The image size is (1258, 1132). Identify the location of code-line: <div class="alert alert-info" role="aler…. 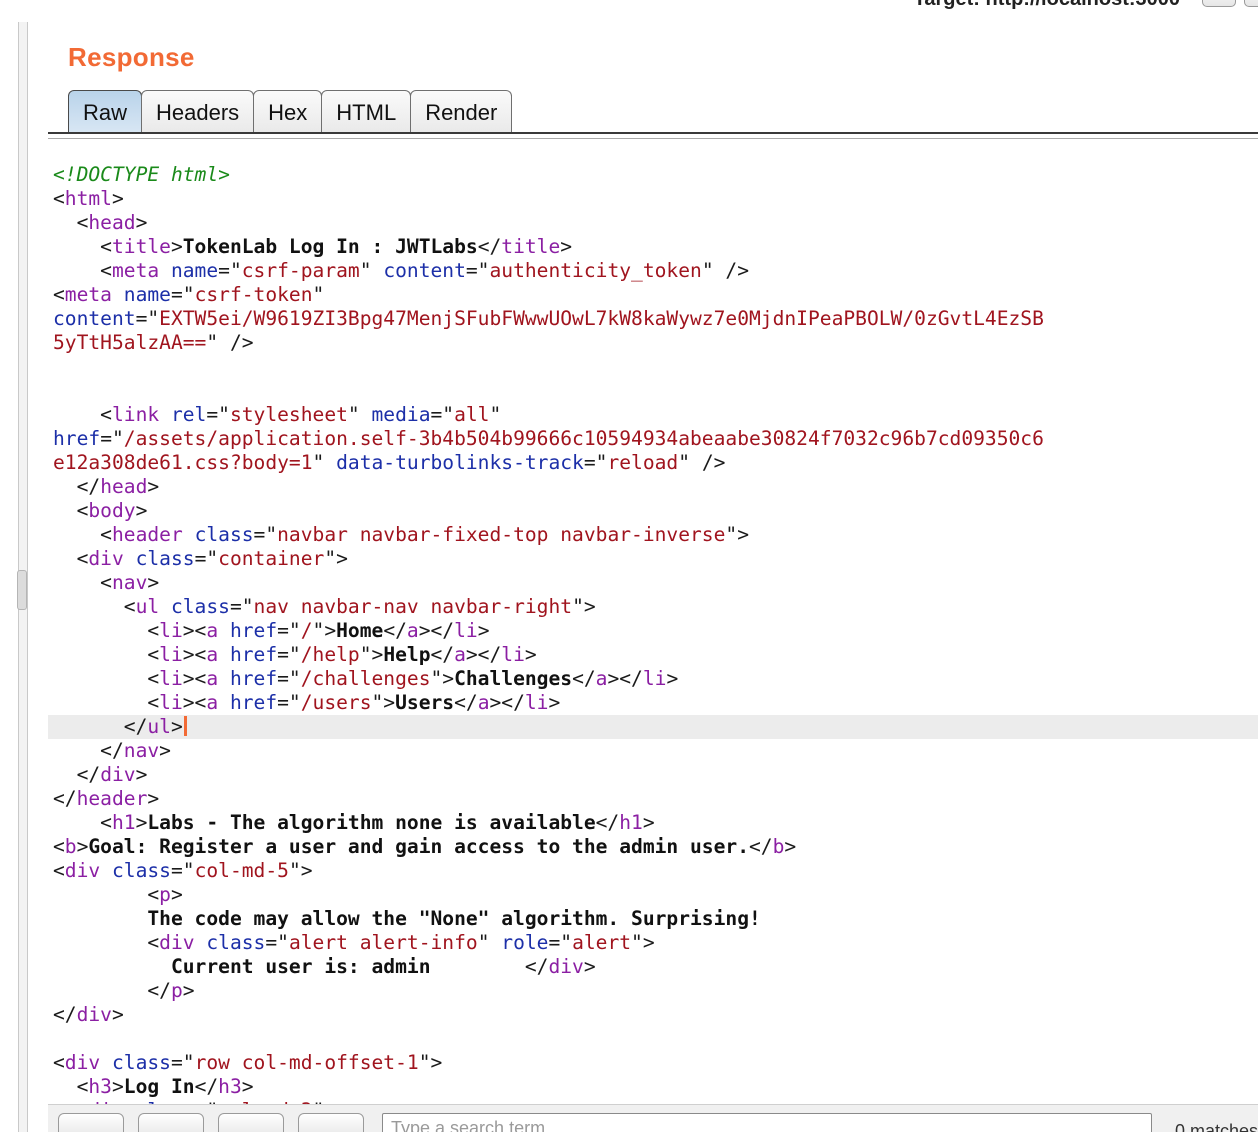
(653, 943).